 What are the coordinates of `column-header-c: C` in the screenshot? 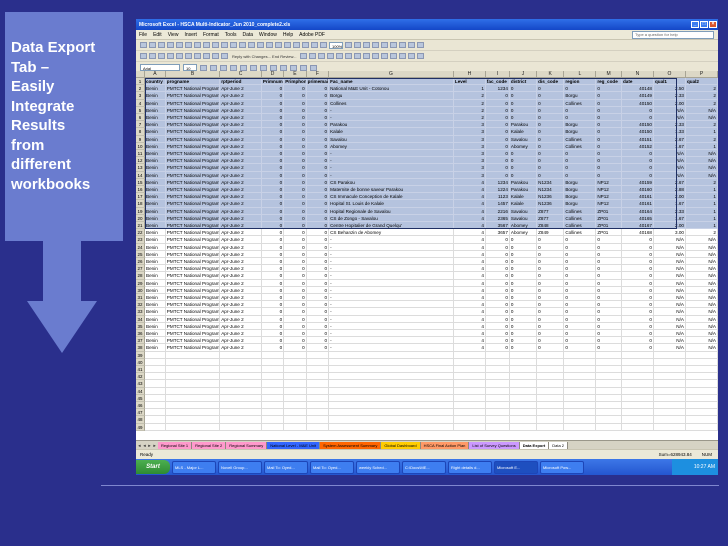 It's located at (241, 74).